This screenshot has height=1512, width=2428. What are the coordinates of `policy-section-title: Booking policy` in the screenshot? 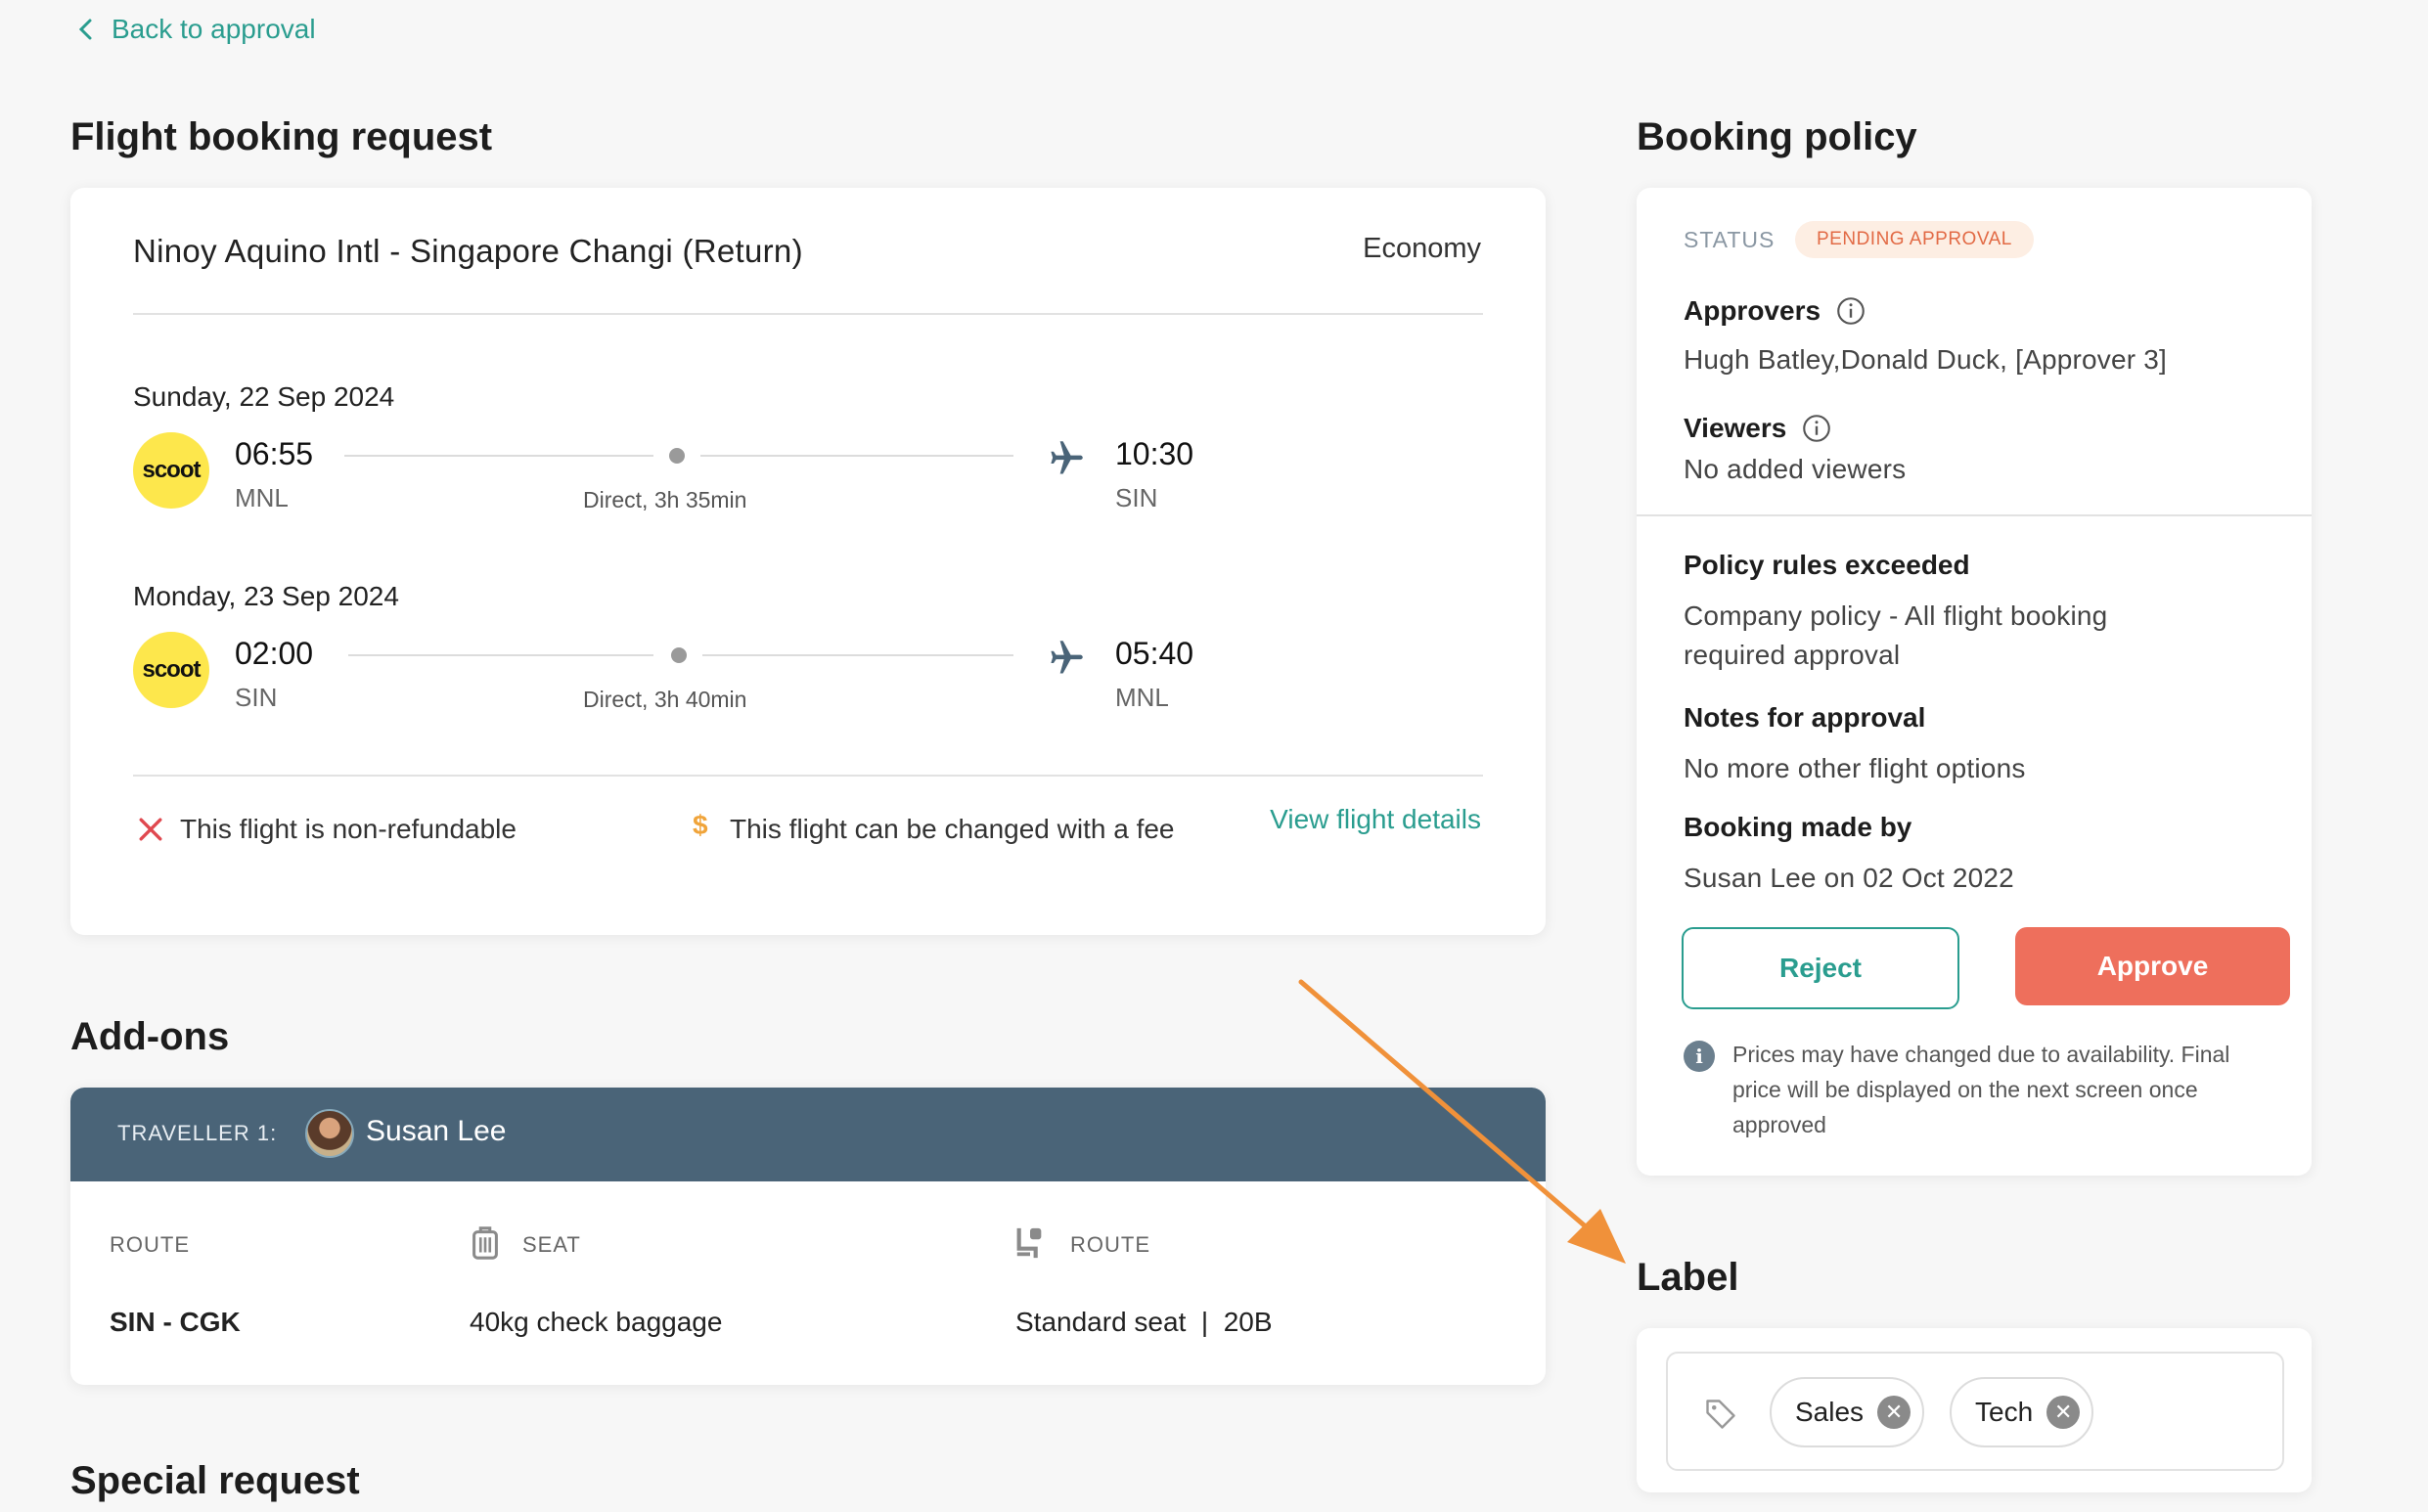 It's located at (1777, 137).